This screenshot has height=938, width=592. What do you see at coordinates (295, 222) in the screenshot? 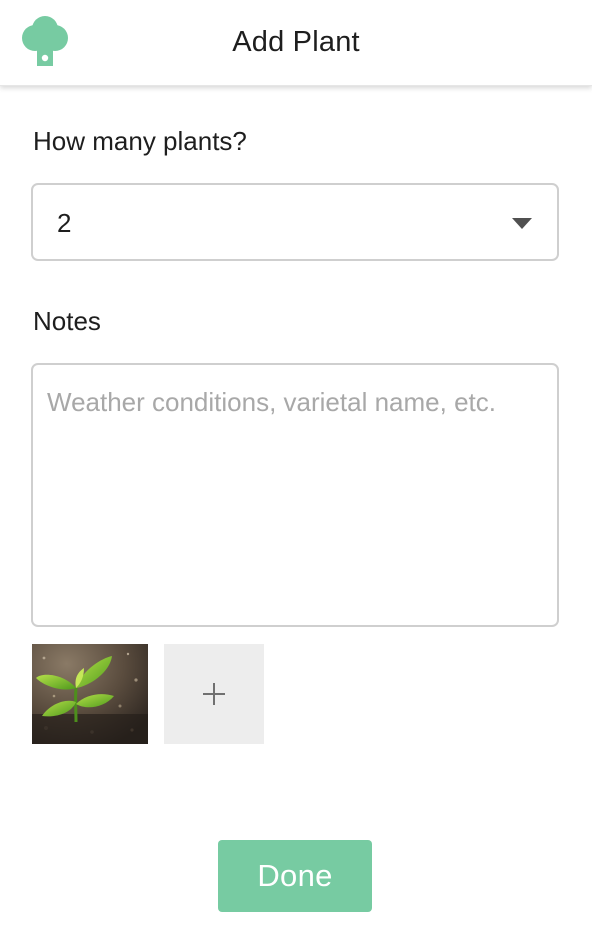
I see `plant-count-select: 2` at bounding box center [295, 222].